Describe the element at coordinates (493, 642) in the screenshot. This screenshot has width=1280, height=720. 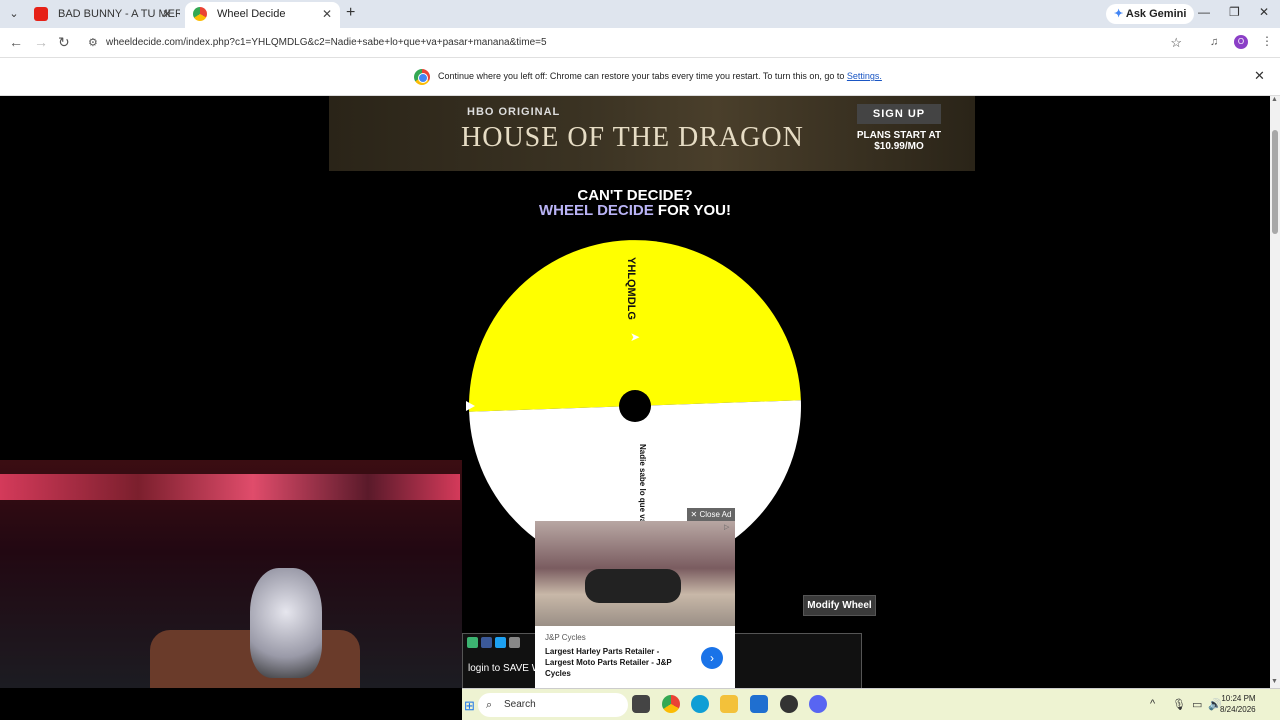
I see `share-buttons` at that location.